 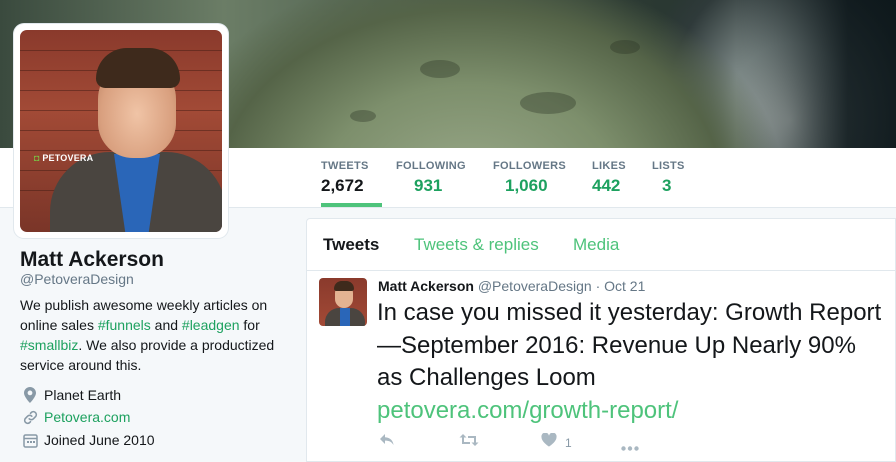 What do you see at coordinates (668, 166) in the screenshot?
I see `stat-label: LISTS` at bounding box center [668, 166].